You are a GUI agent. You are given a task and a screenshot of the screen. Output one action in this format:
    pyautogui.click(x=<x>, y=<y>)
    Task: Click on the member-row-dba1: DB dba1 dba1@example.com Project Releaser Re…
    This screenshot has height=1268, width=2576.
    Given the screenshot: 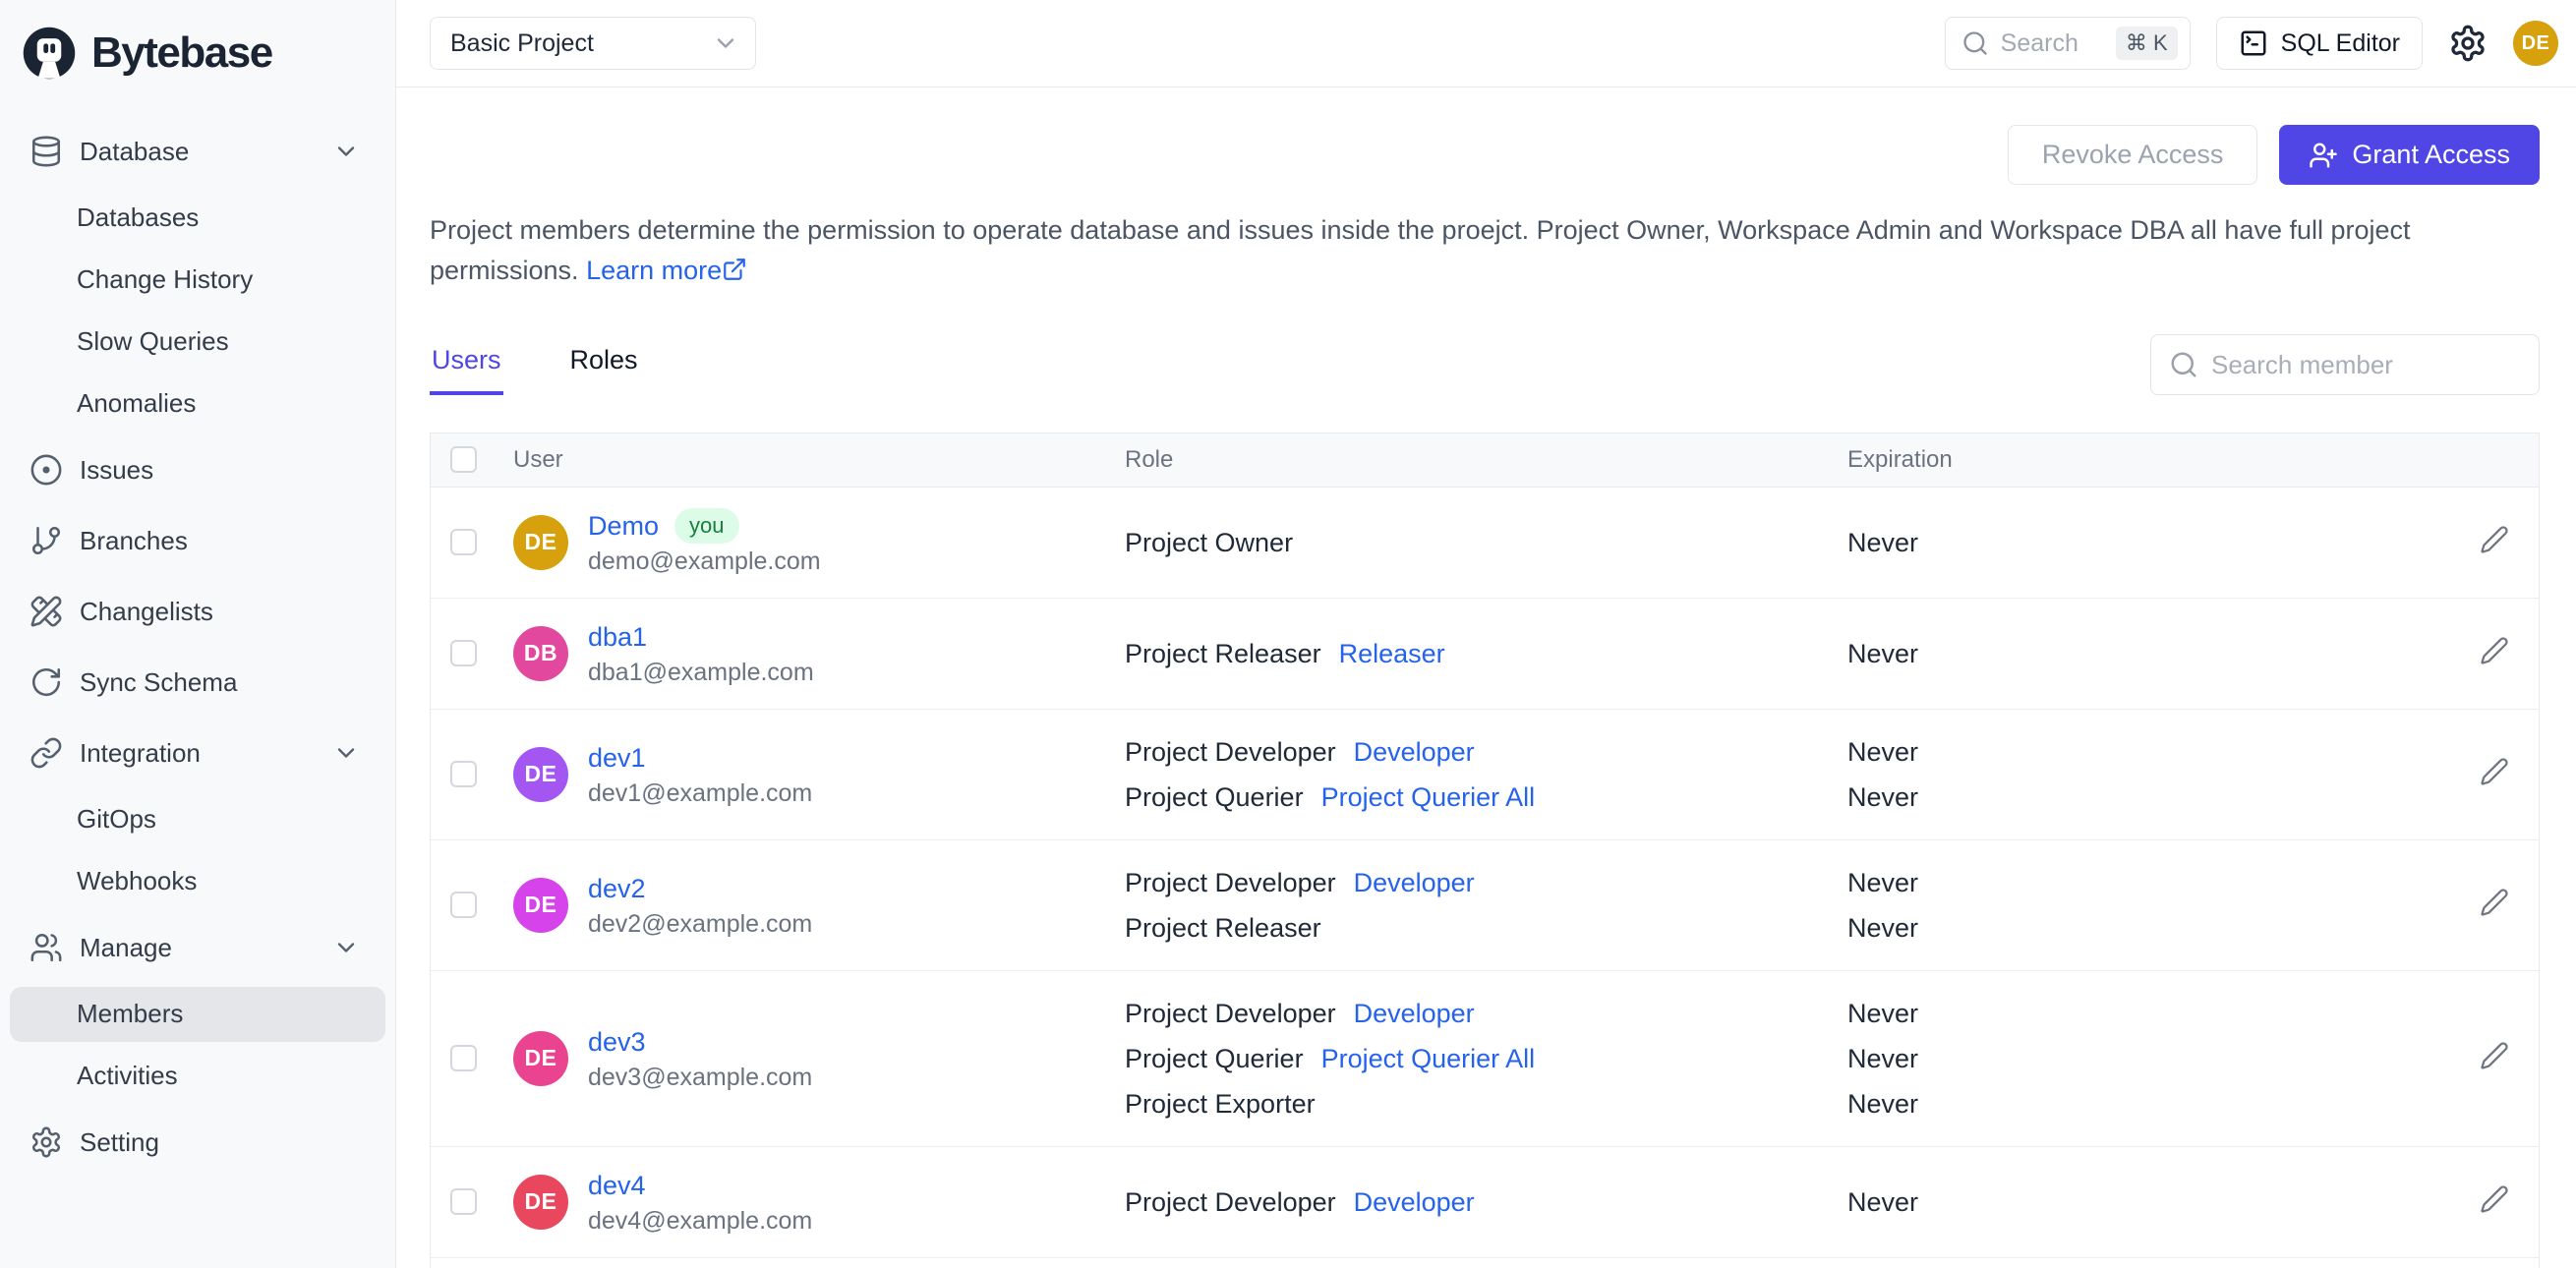 What is the action you would take?
    pyautogui.click(x=1485, y=653)
    